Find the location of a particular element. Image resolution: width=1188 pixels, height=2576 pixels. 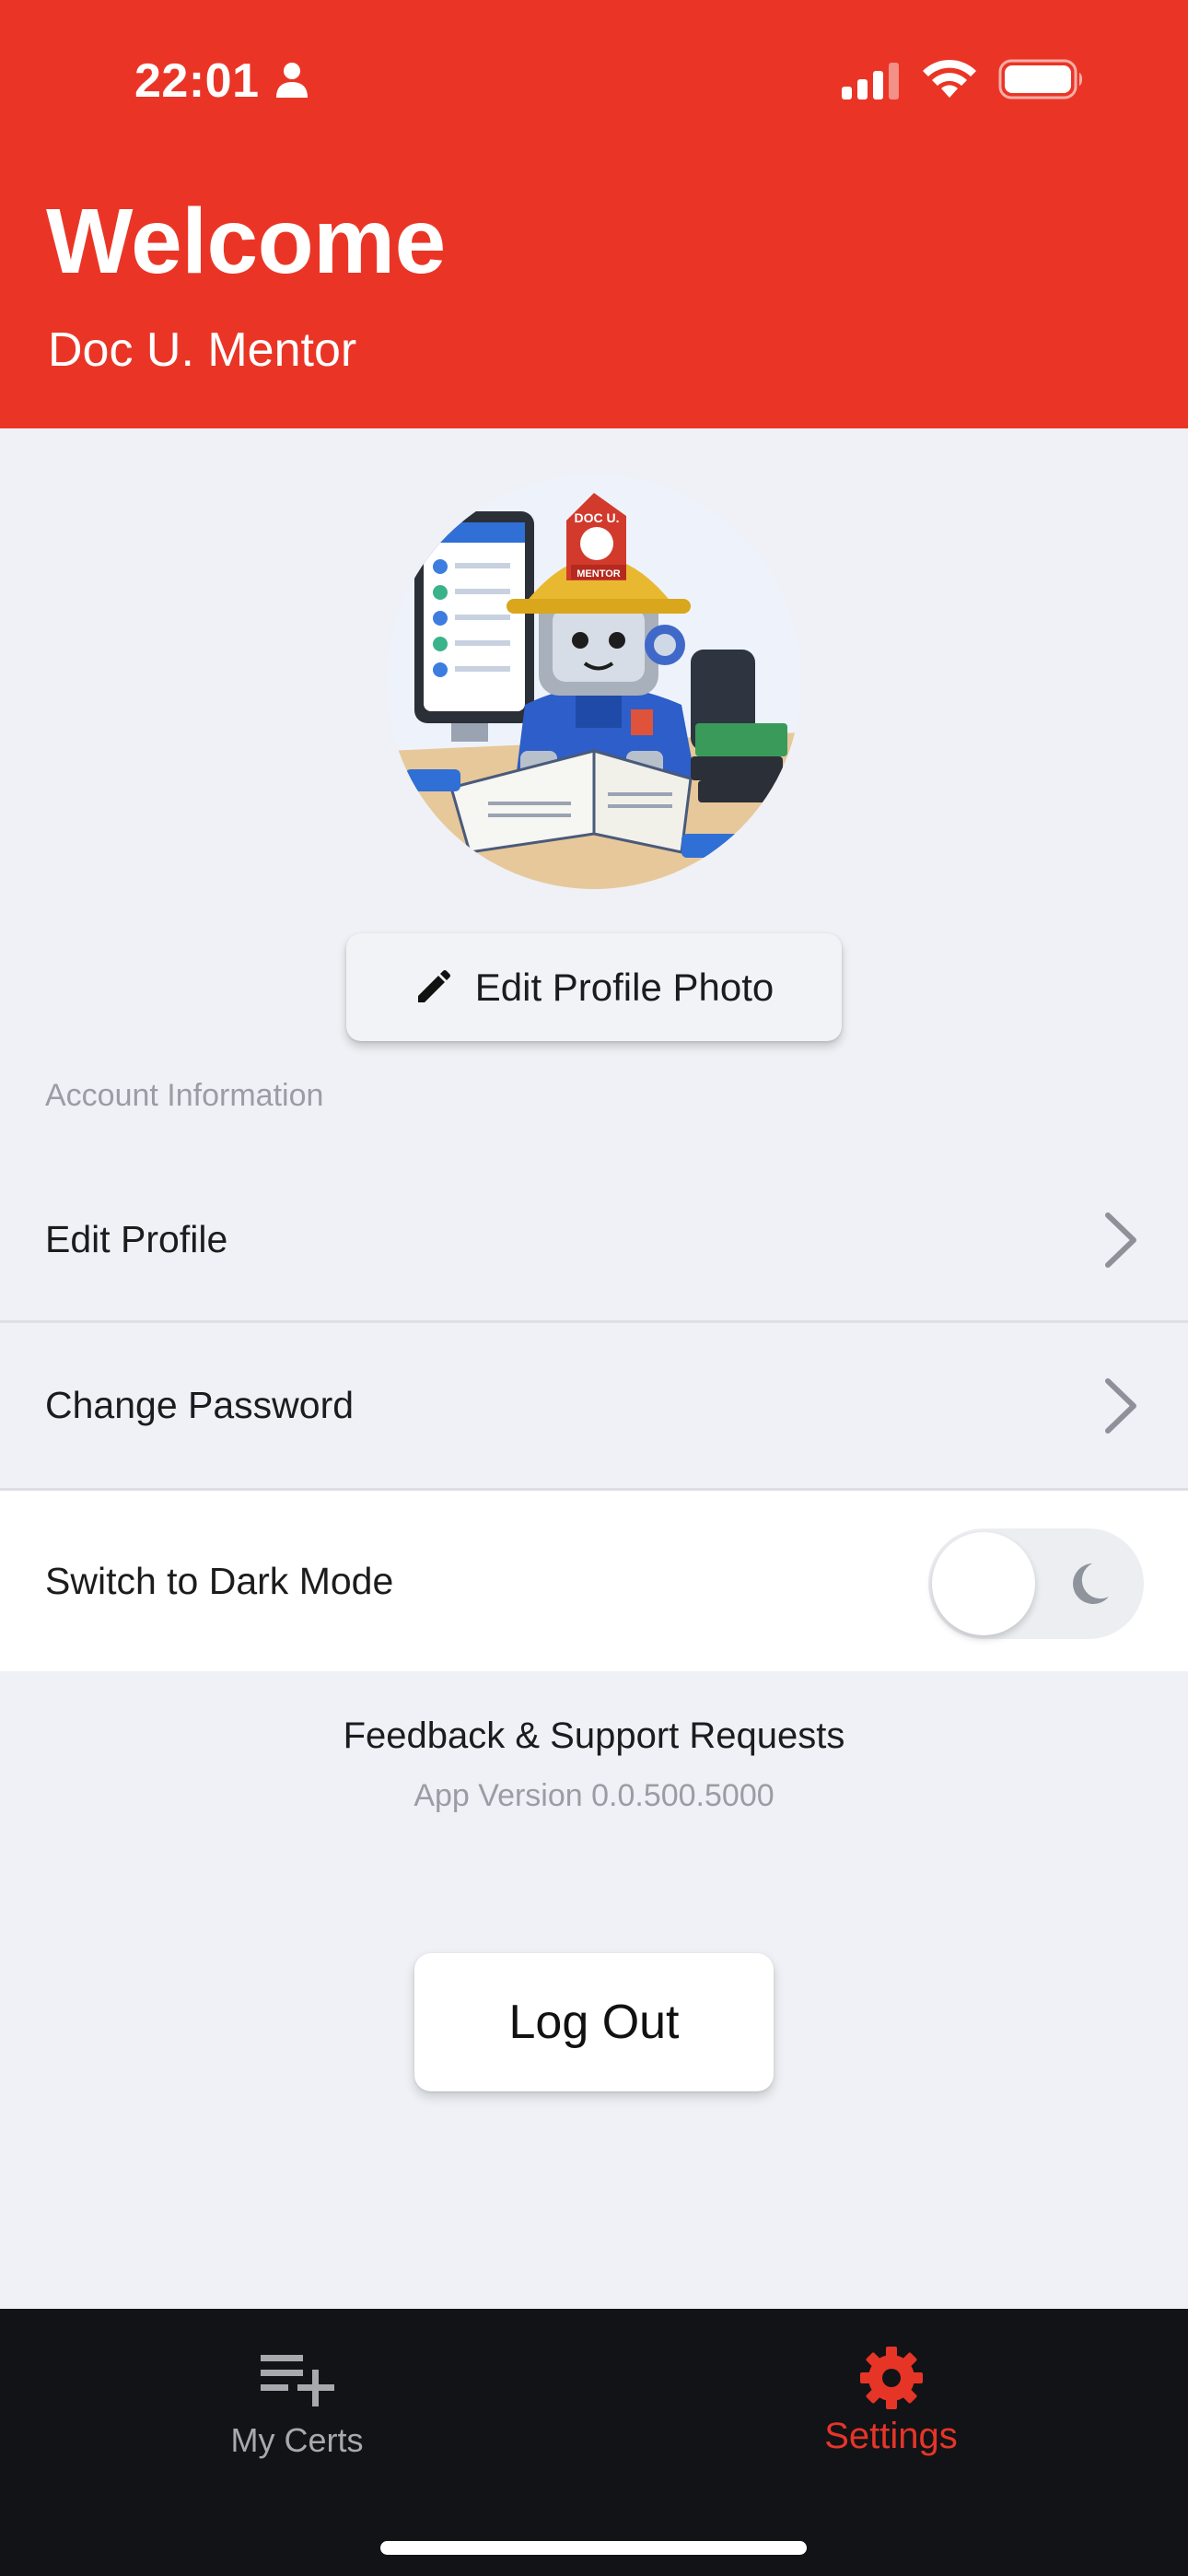

toggle-knob is located at coordinates (983, 1583).